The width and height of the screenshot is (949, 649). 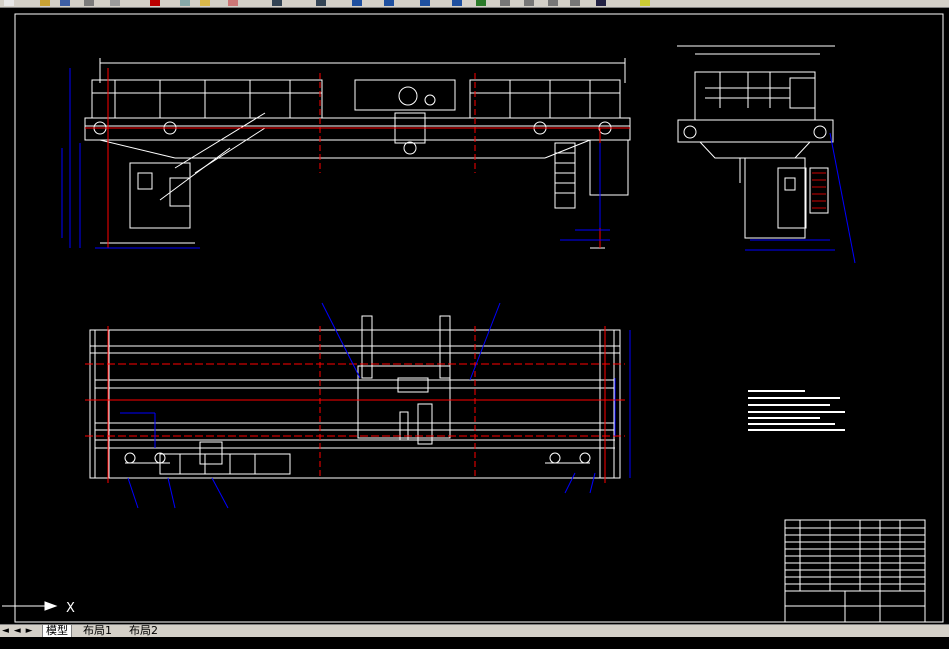 I want to click on zoom-window-icon, so click(x=425, y=3).